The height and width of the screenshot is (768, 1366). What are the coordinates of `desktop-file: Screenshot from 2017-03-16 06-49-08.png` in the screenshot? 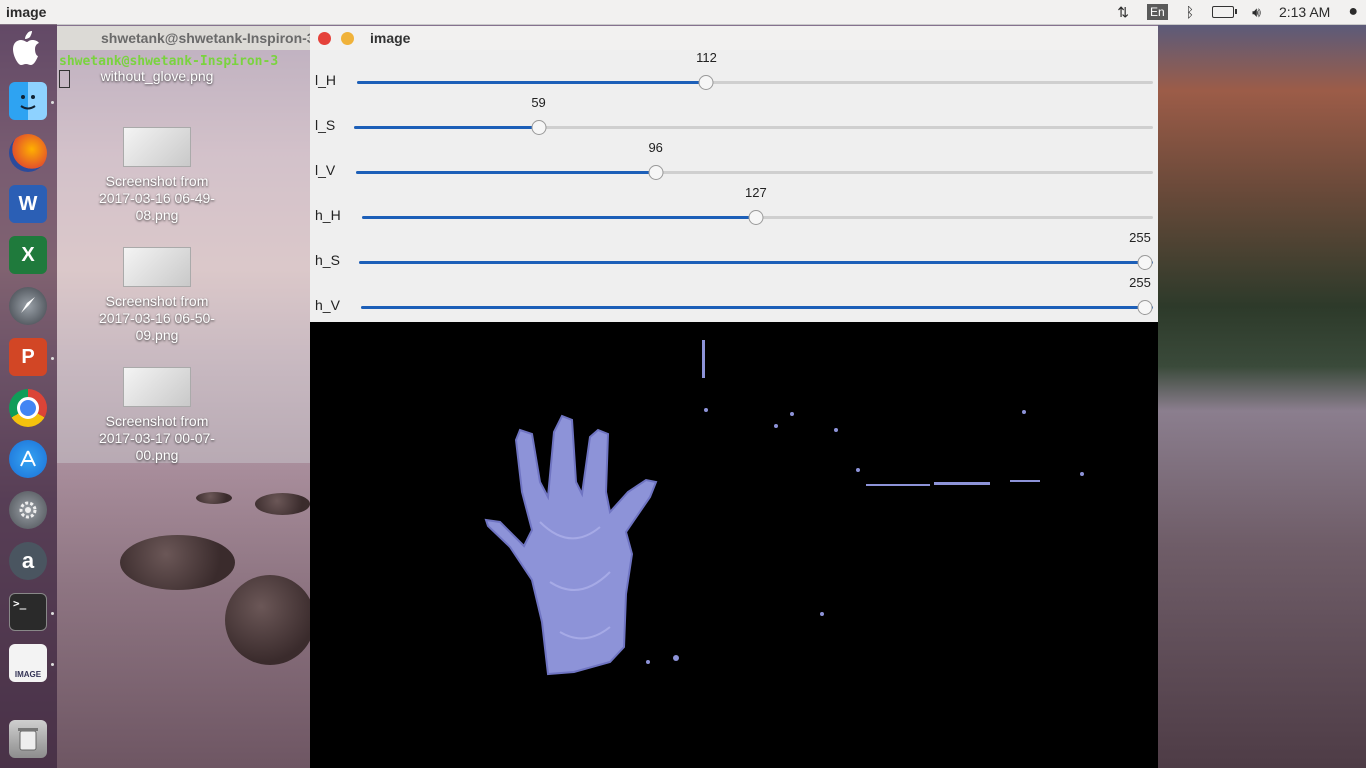 It's located at (157, 175).